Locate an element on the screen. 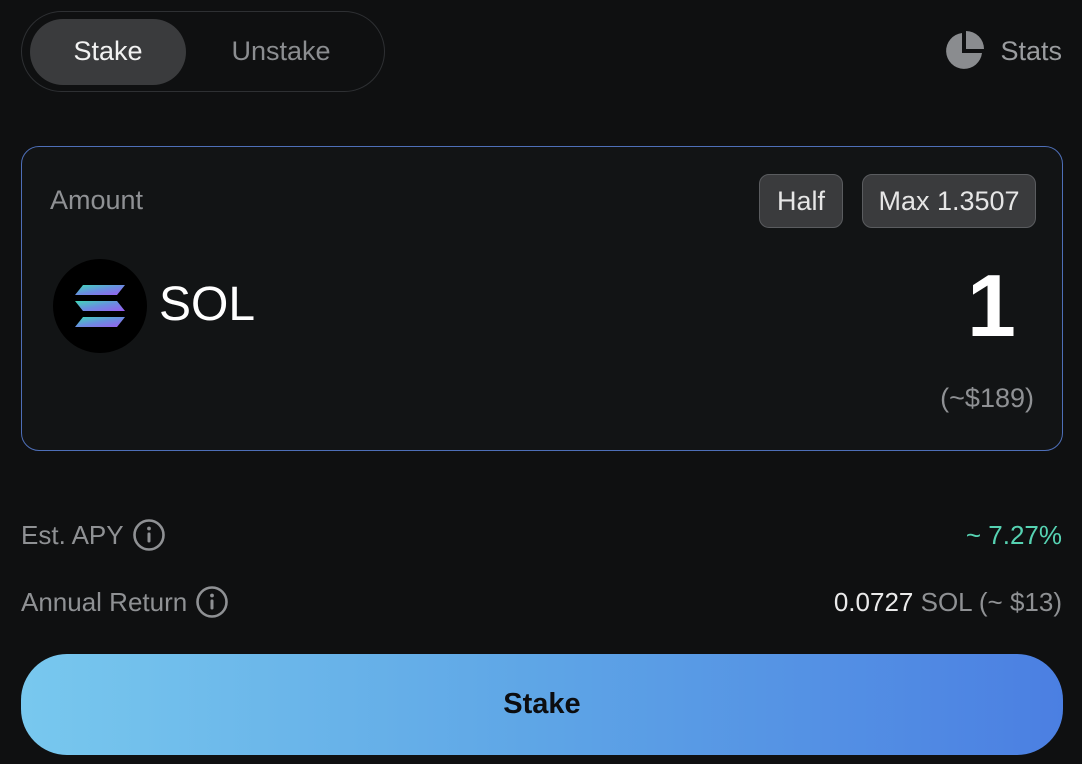 The image size is (1082, 764). tab-unstake: Unstake is located at coordinates (281, 52).